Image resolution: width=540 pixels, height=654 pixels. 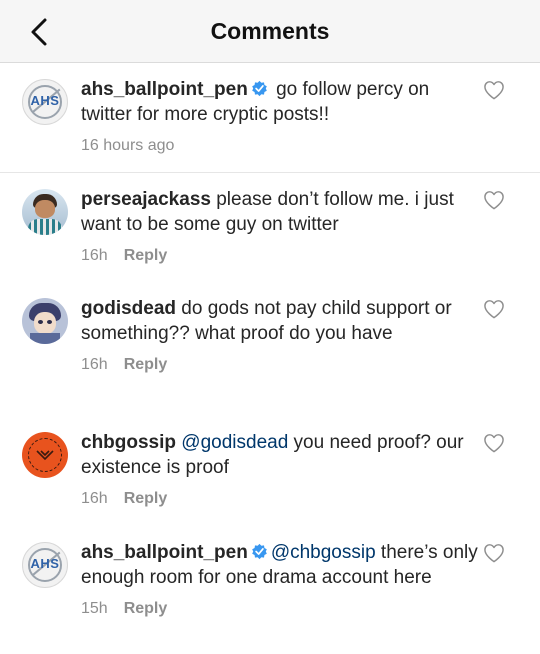 What do you see at coordinates (279, 146) in the screenshot?
I see `comment-meta: 16 hours ago` at bounding box center [279, 146].